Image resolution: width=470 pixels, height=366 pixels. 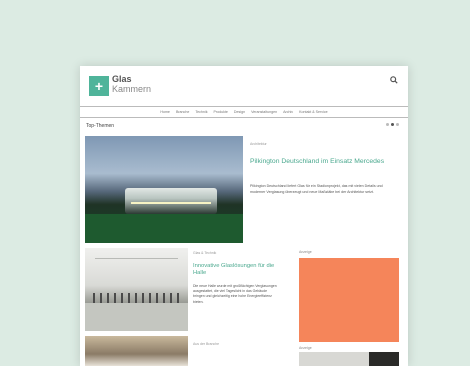 What do you see at coordinates (244, 85) in the screenshot?
I see `site-header: + Glas Kammern` at bounding box center [244, 85].